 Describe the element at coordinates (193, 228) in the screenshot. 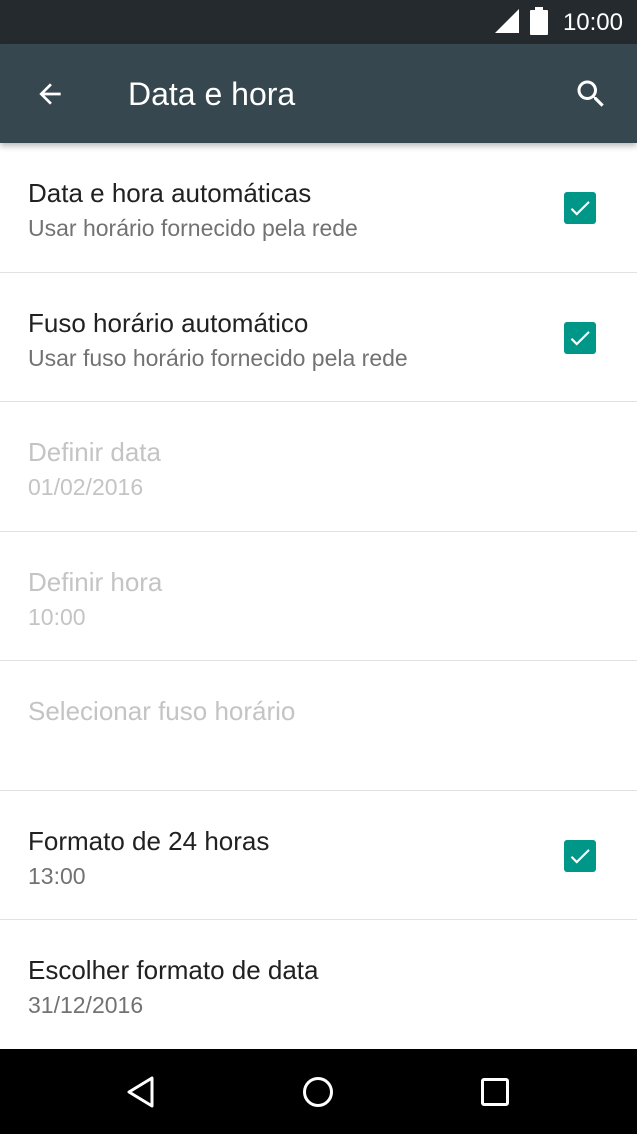

I see `setting-summary: Usar horário fornecido pela rede` at that location.